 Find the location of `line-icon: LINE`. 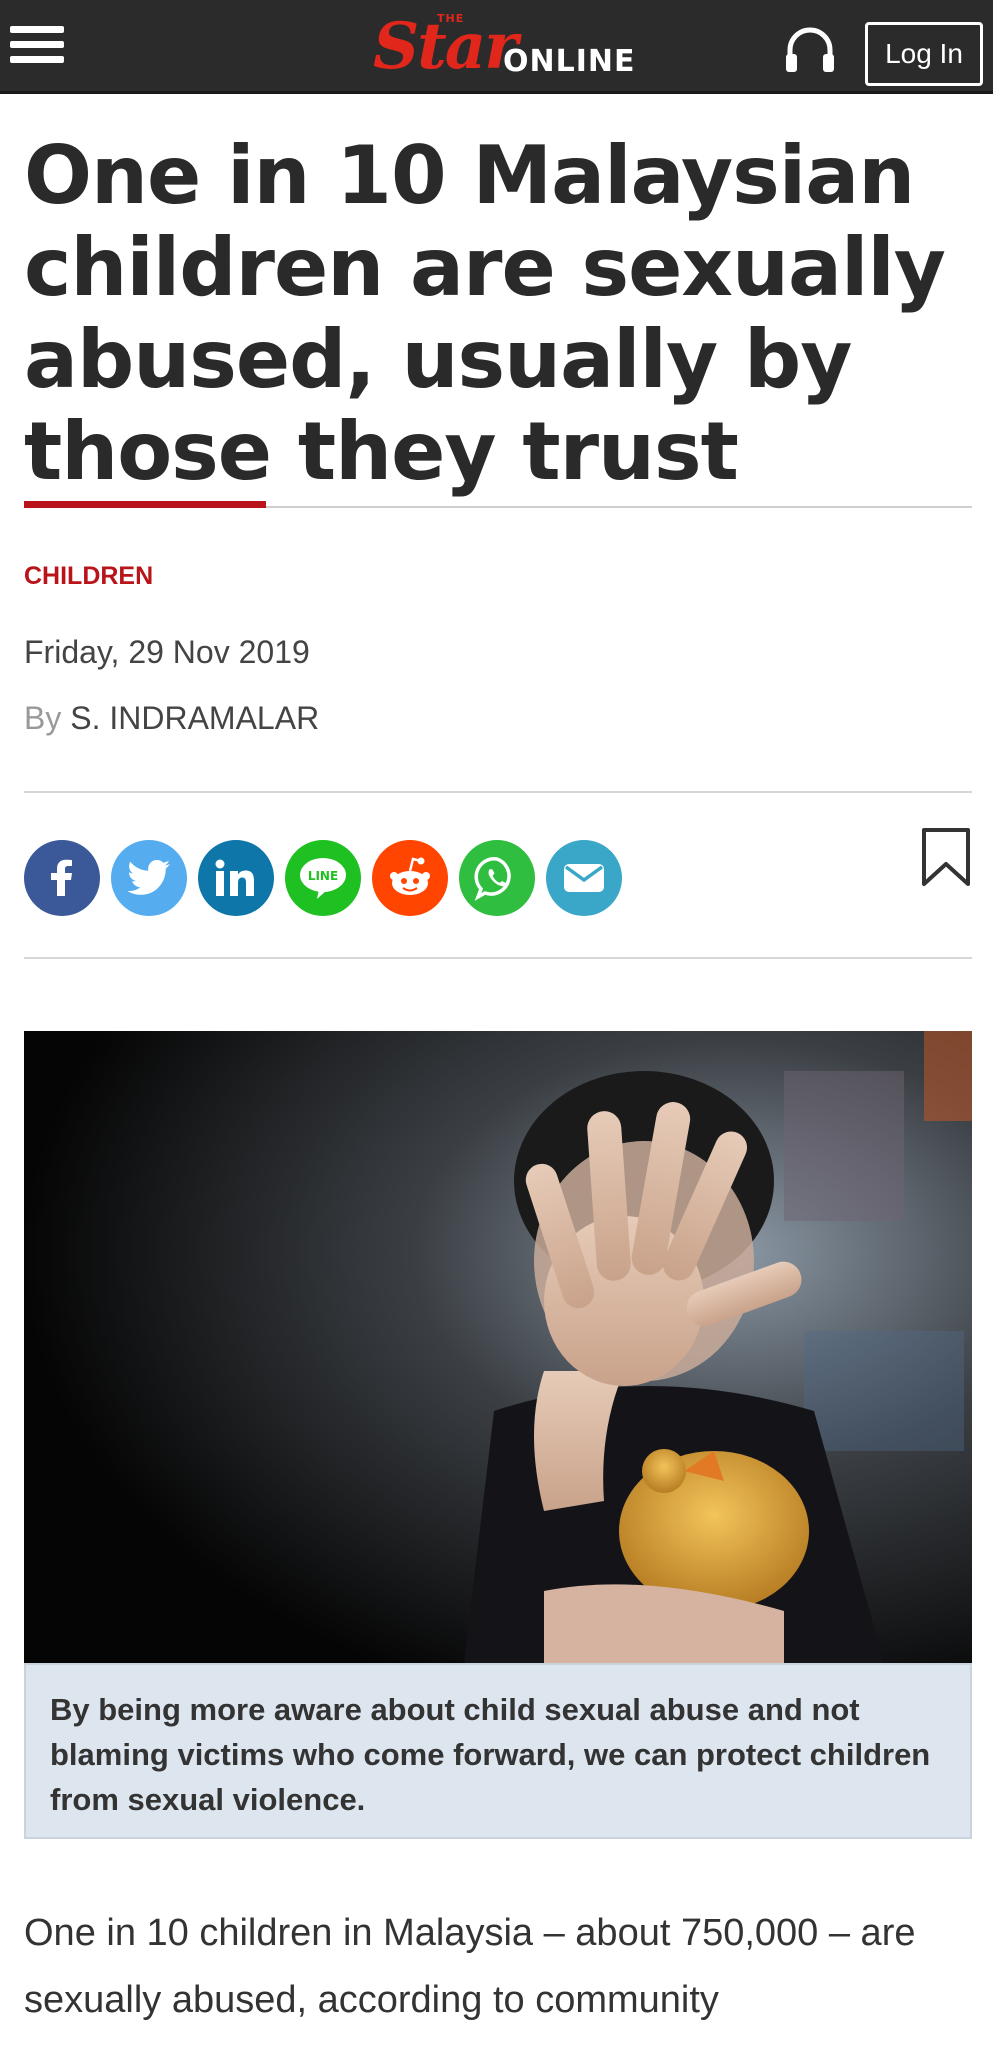

line-icon: LINE is located at coordinates (323, 878).